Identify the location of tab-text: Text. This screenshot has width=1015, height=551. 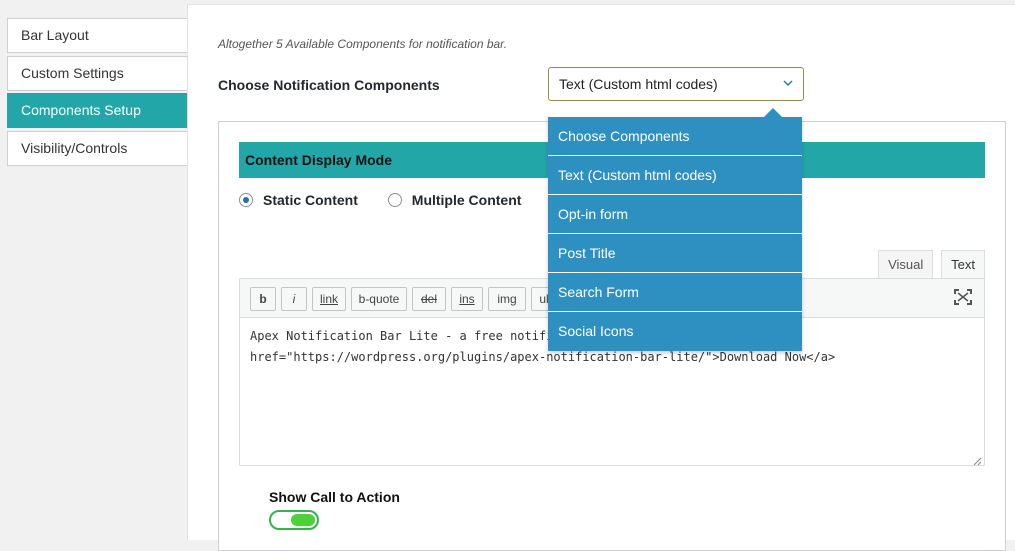
(963, 264).